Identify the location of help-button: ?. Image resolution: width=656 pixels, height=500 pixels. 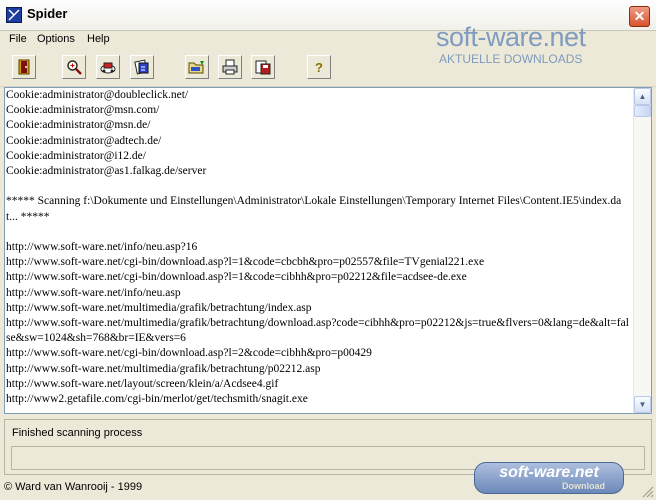
(319, 67).